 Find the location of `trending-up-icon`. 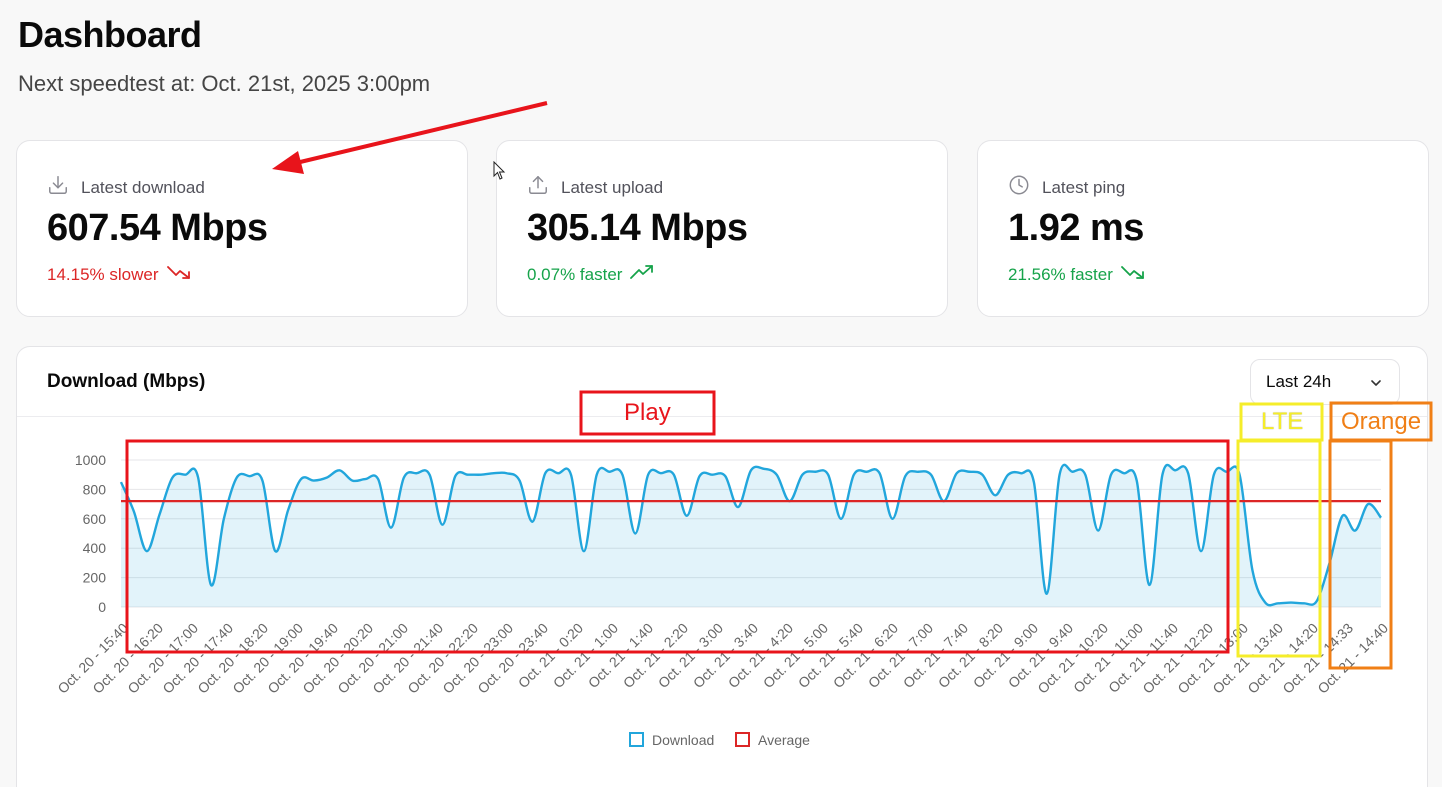

trending-up-icon is located at coordinates (642, 274).